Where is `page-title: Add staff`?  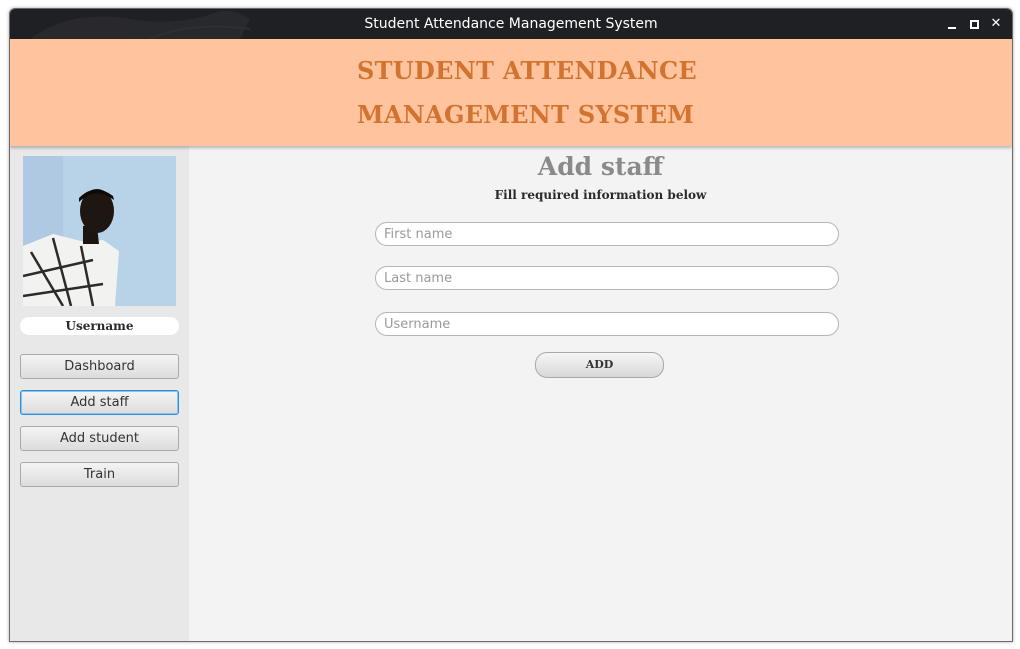
page-title: Add staff is located at coordinates (600, 166).